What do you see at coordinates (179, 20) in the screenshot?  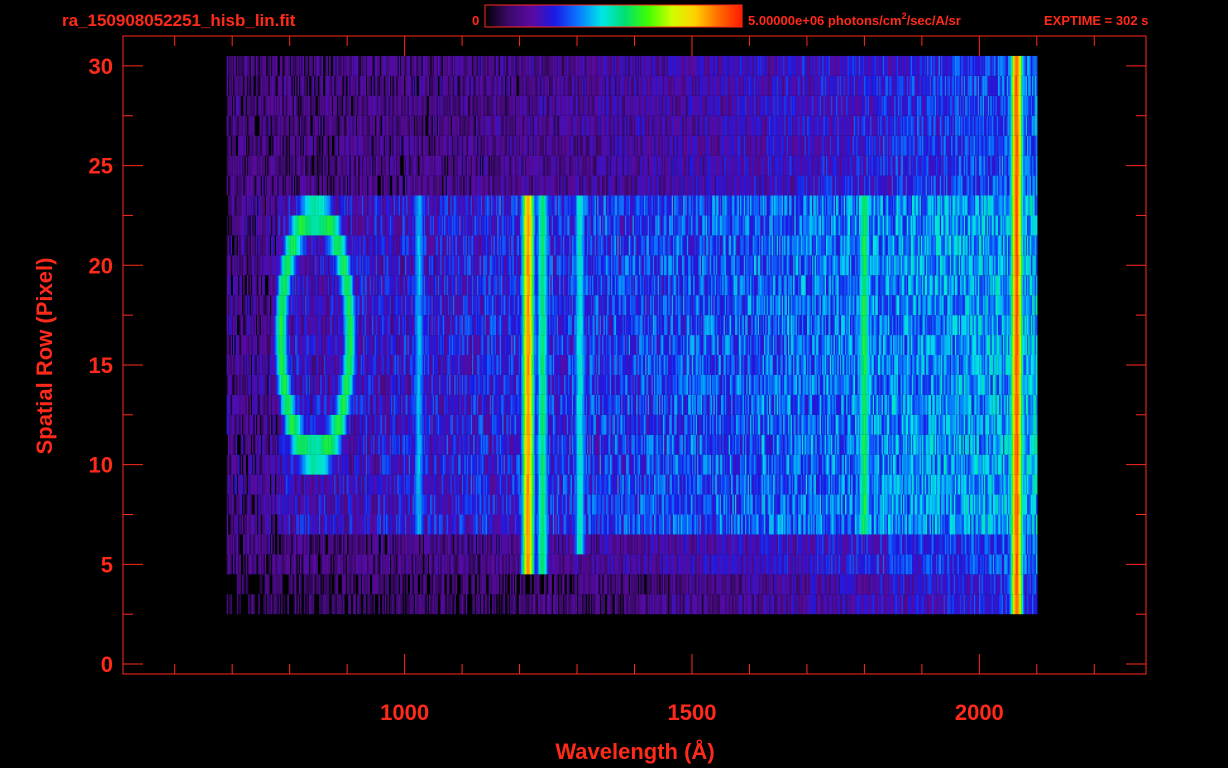 I see `filename-title: ra_150908052251_hisb_lin.fit` at bounding box center [179, 20].